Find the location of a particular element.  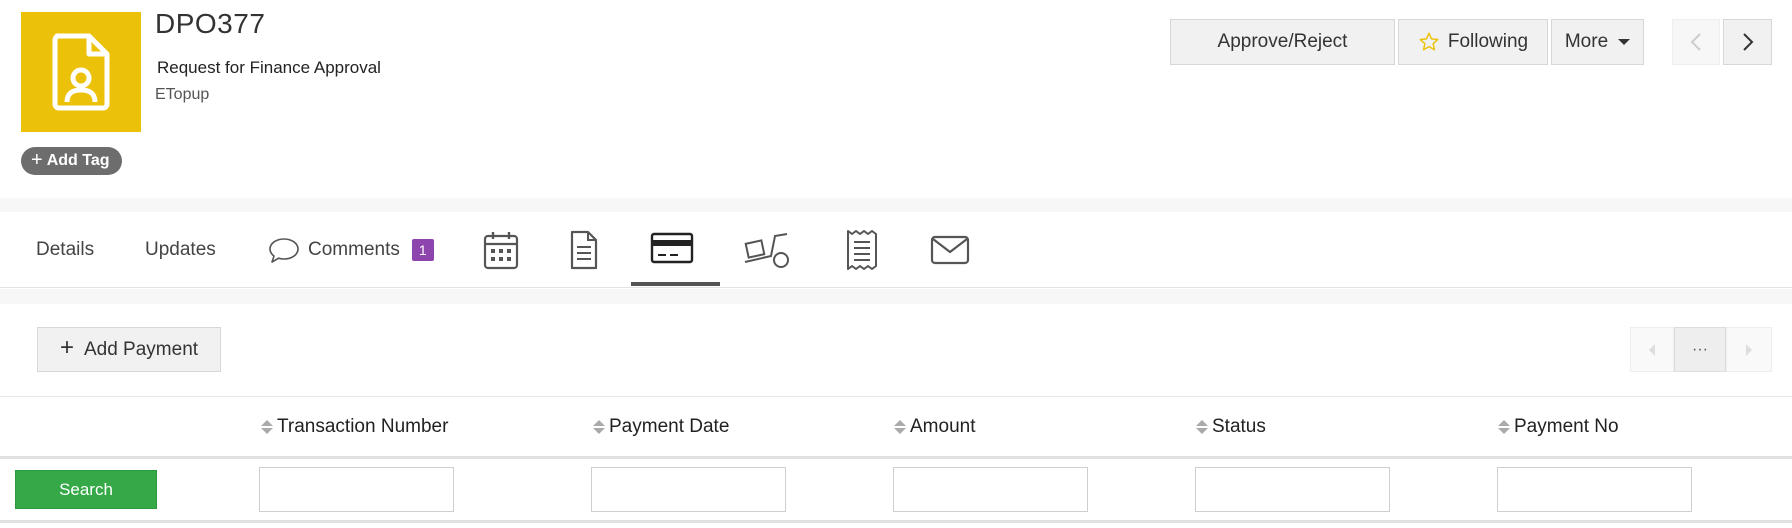

payment-card-icon is located at coordinates (672, 248).